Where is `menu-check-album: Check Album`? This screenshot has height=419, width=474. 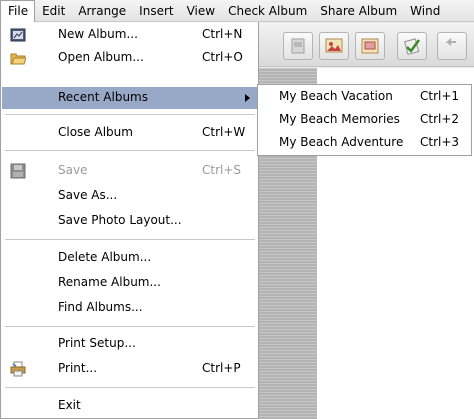
menu-check-album: Check Album is located at coordinates (267, 11).